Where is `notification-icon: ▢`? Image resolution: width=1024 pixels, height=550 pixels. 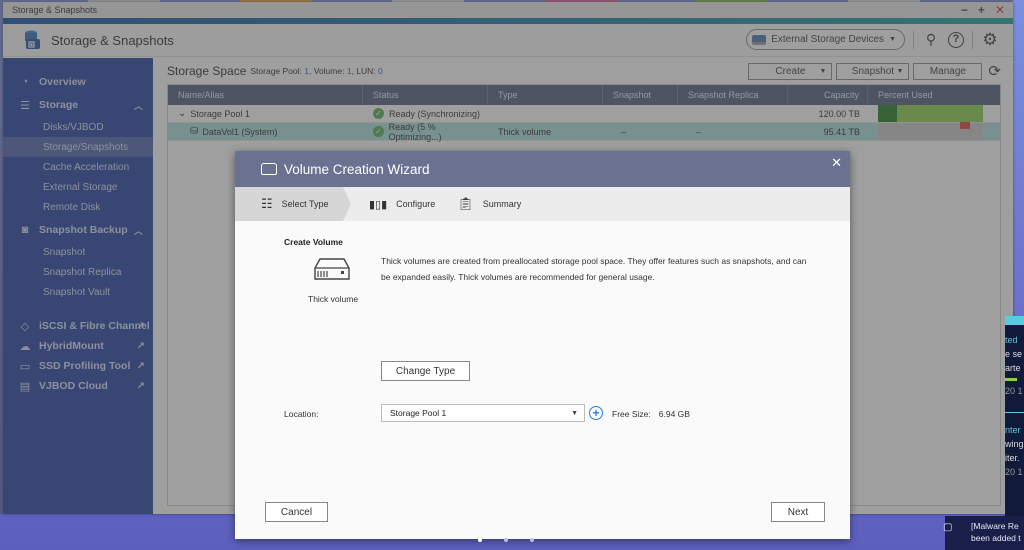
notification-icon: ▢ is located at coordinates (948, 527).